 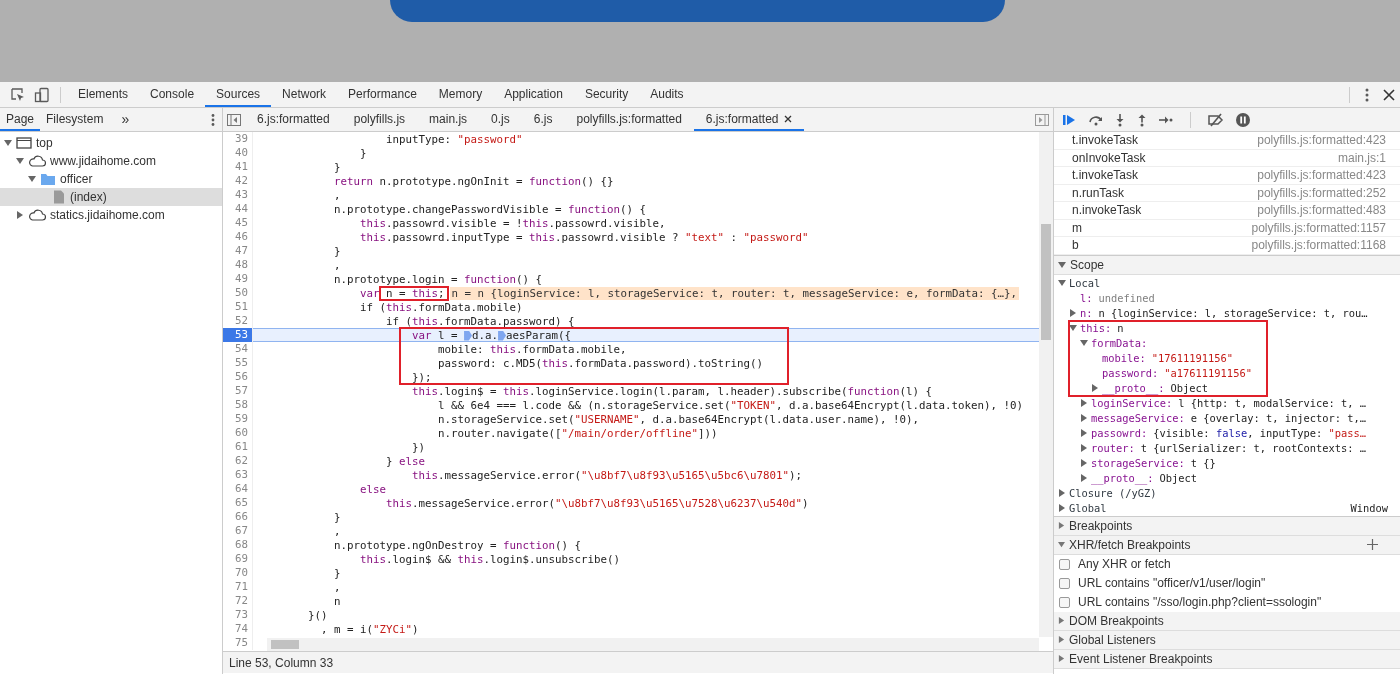 What do you see at coordinates (238, 209) in the screenshot?
I see `line-number: 44` at bounding box center [238, 209].